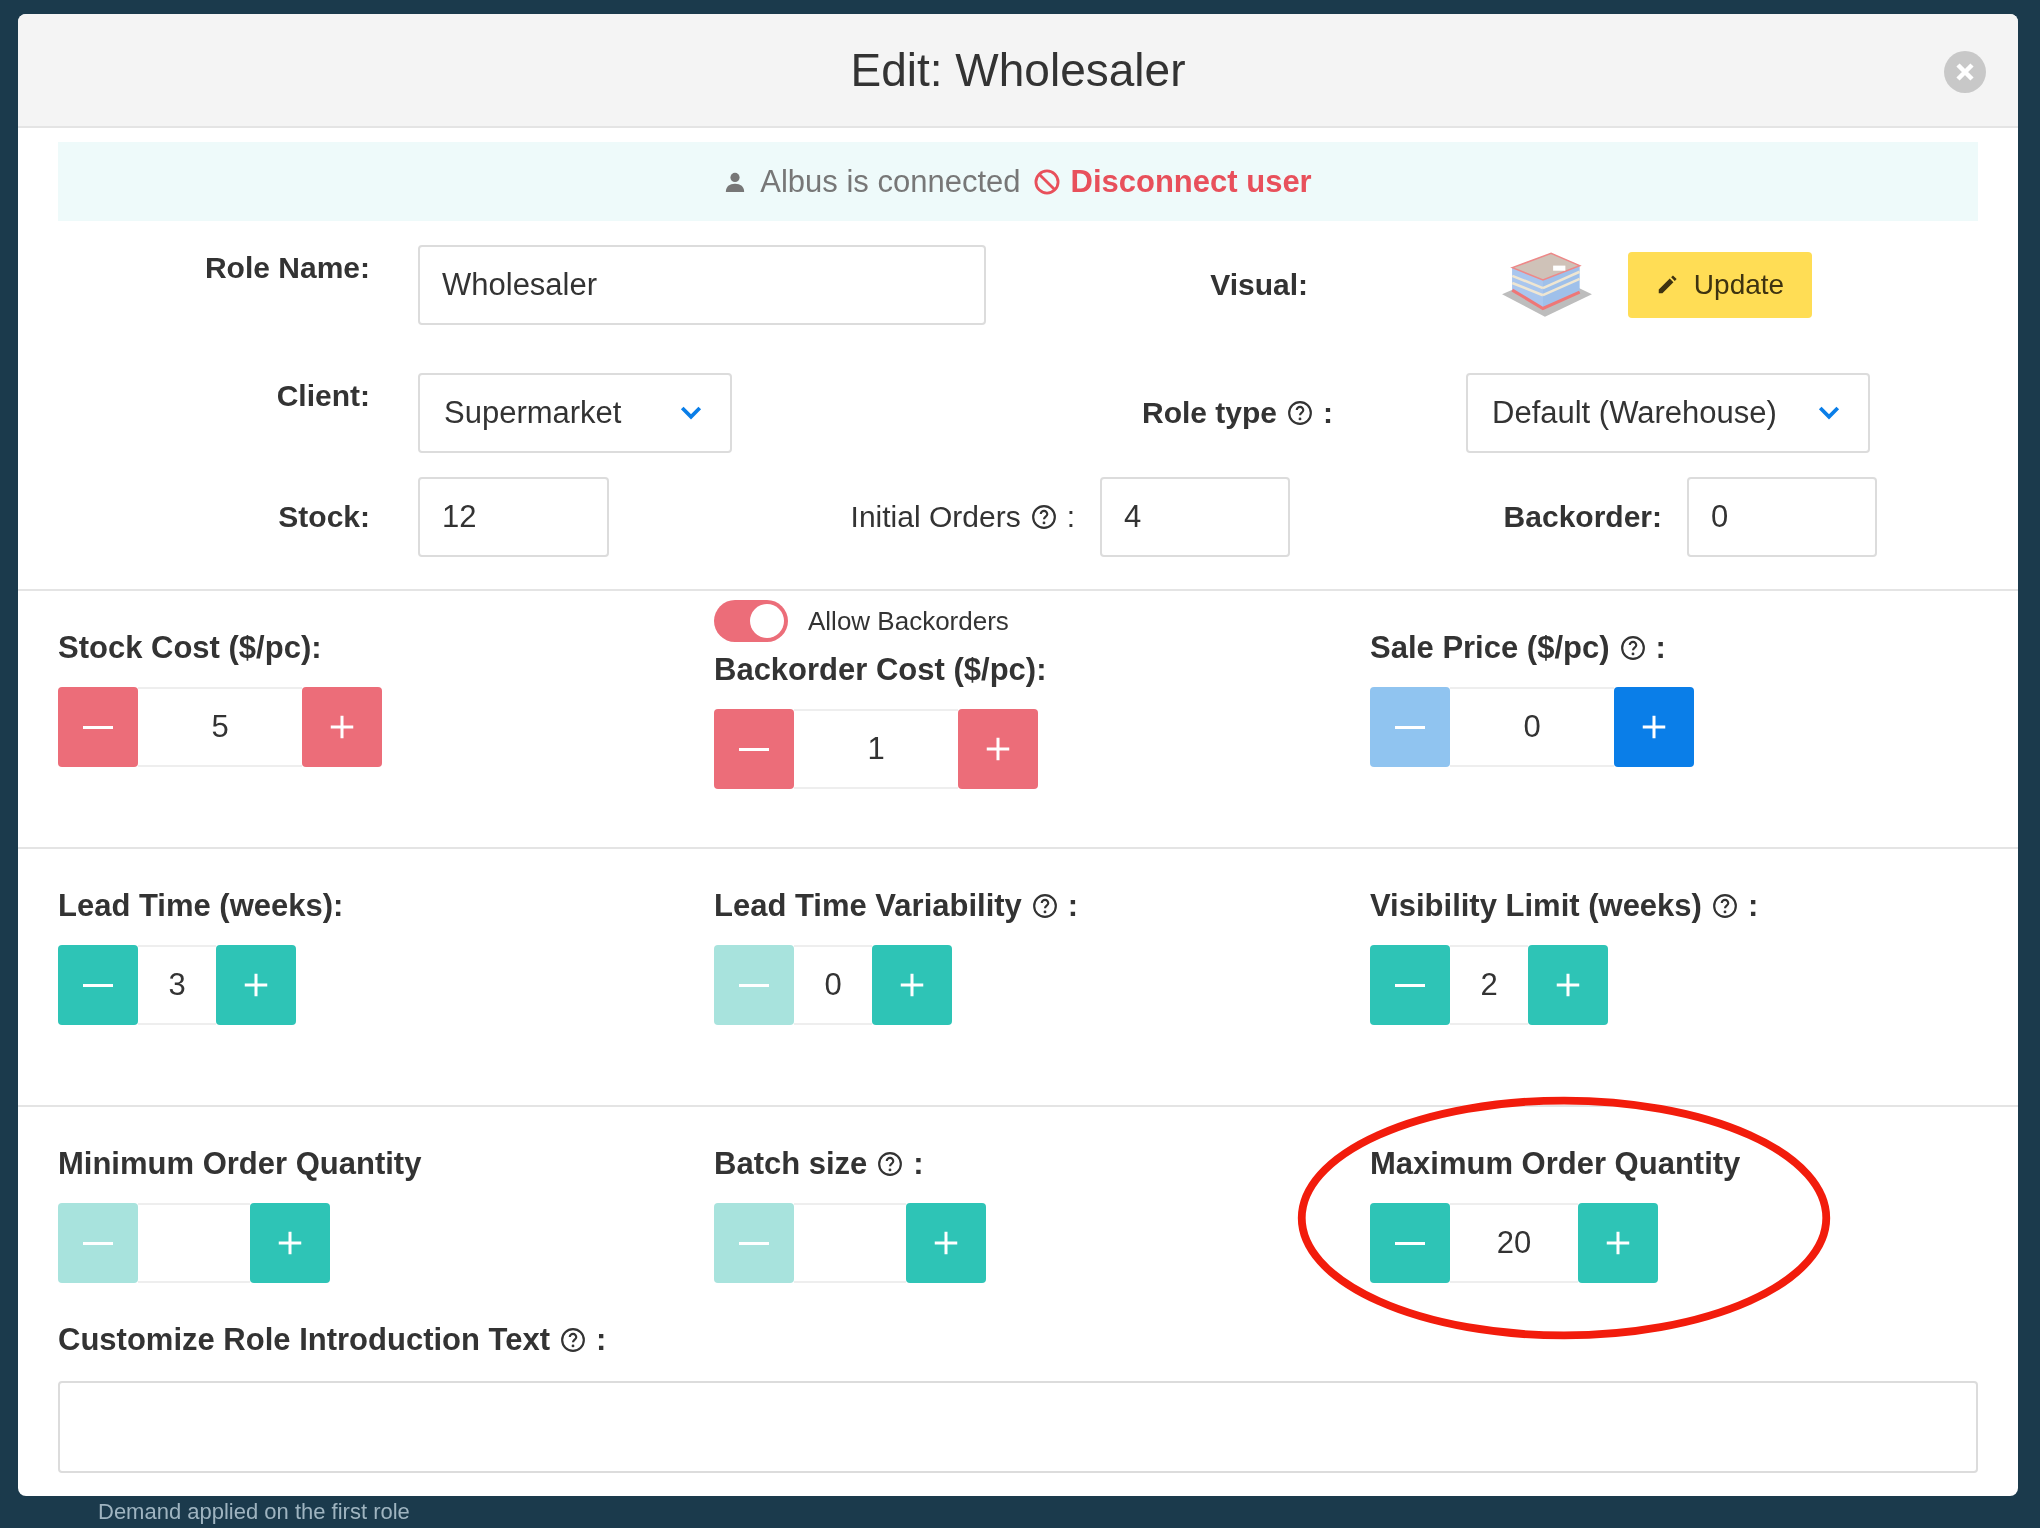  Describe the element at coordinates (1668, 413) in the screenshot. I see `dropdown: Default (Warehouse)` at that location.